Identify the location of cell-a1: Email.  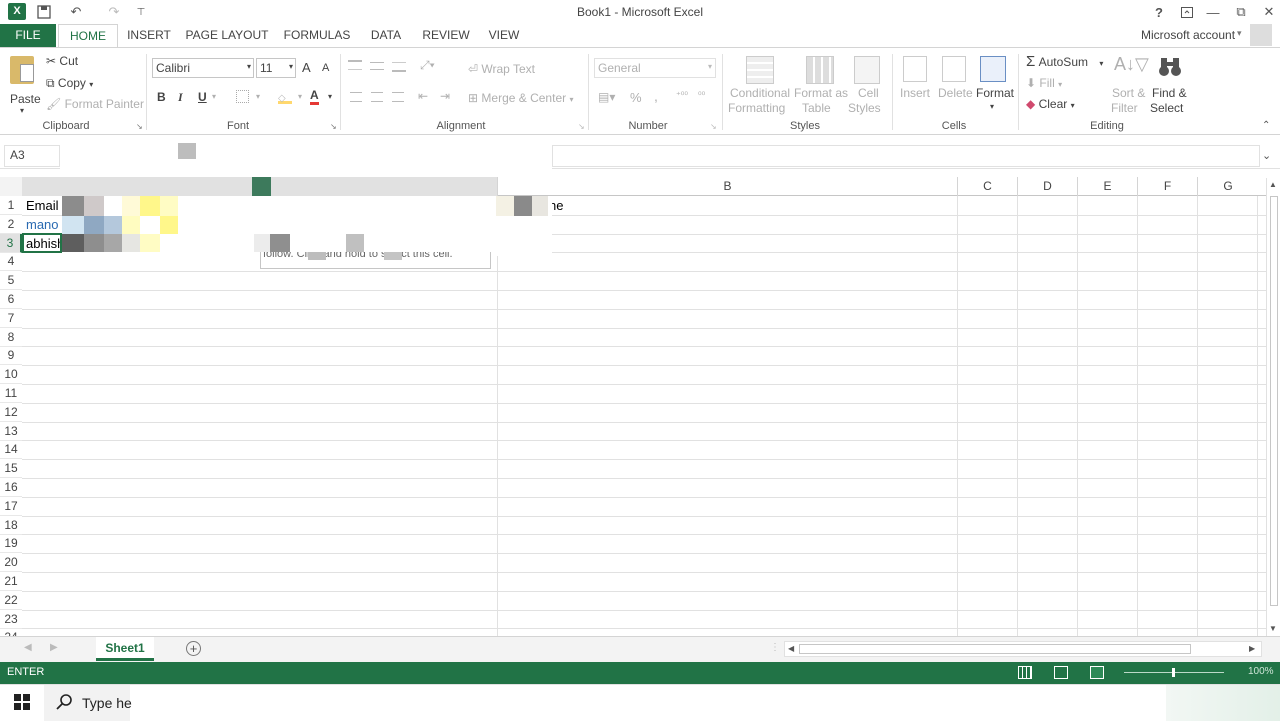
(44, 205).